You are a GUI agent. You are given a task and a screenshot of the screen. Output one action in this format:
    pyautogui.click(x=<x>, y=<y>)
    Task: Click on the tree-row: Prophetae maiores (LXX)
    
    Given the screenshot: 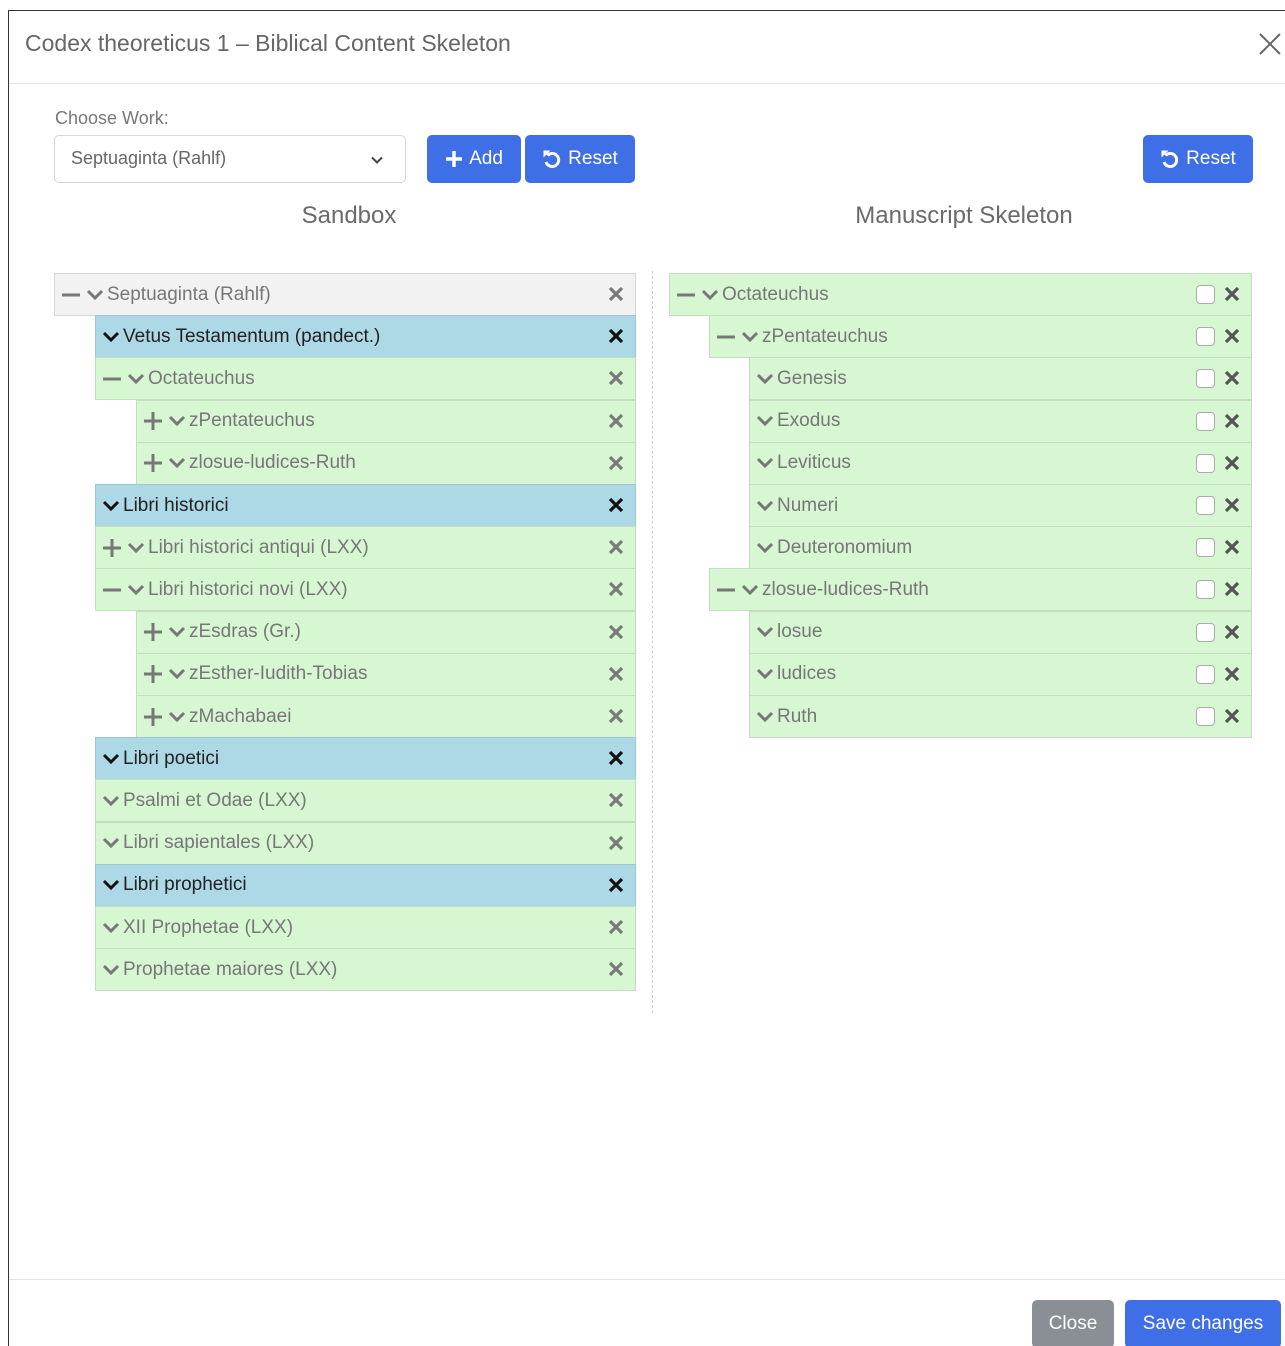 What is the action you would take?
    pyautogui.click(x=365, y=970)
    